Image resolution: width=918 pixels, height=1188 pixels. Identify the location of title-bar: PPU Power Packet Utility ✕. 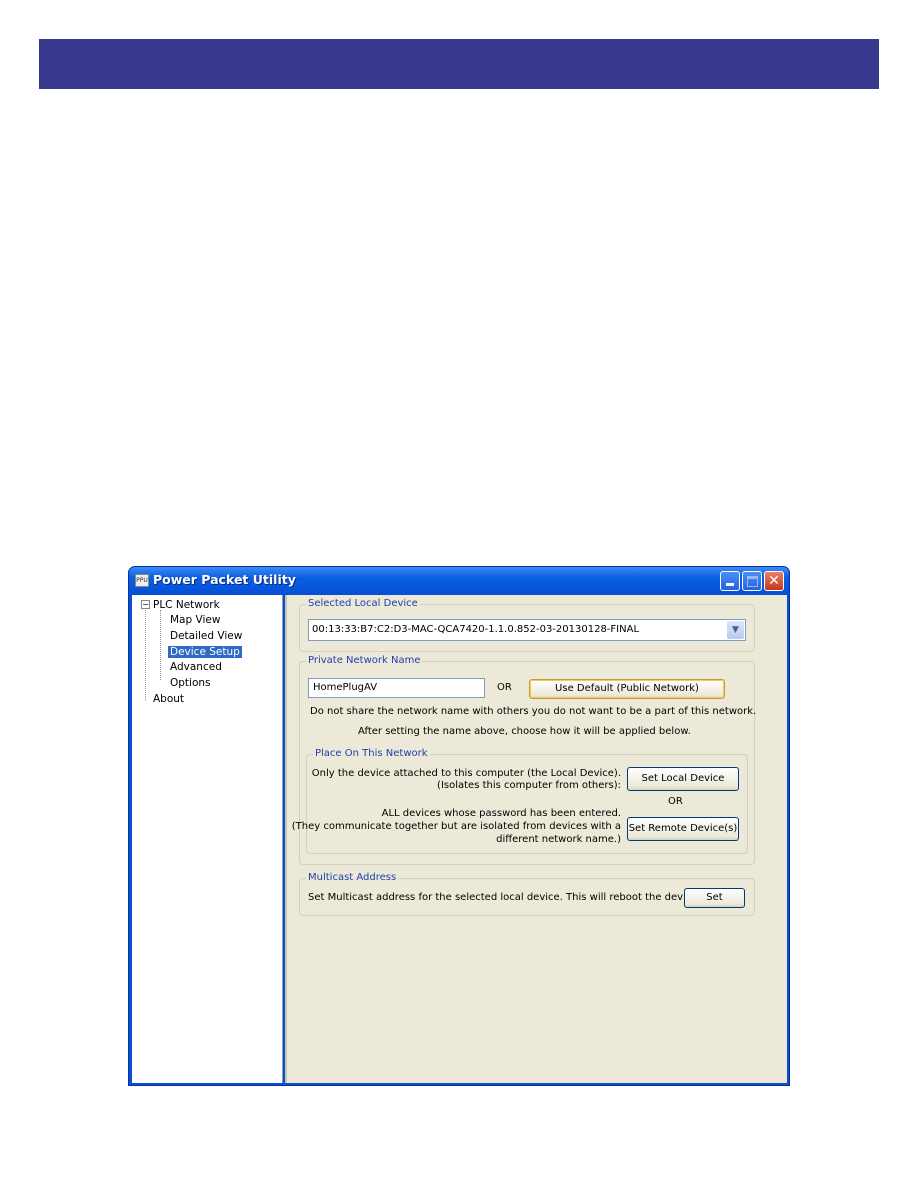
(459, 580).